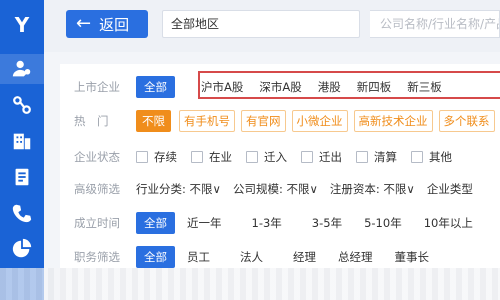 The width and height of the screenshot is (500, 300). Describe the element at coordinates (198, 257) in the screenshot. I see `position-option: 员工` at that location.